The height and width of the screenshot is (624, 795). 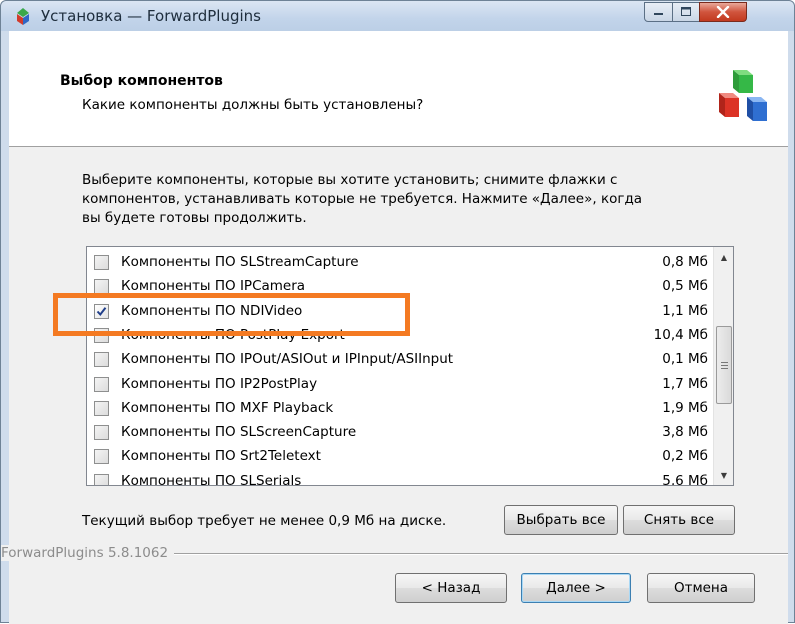 What do you see at coordinates (219, 383) in the screenshot?
I see `component-label: Компоненты ПО IP2PostPlay` at bounding box center [219, 383].